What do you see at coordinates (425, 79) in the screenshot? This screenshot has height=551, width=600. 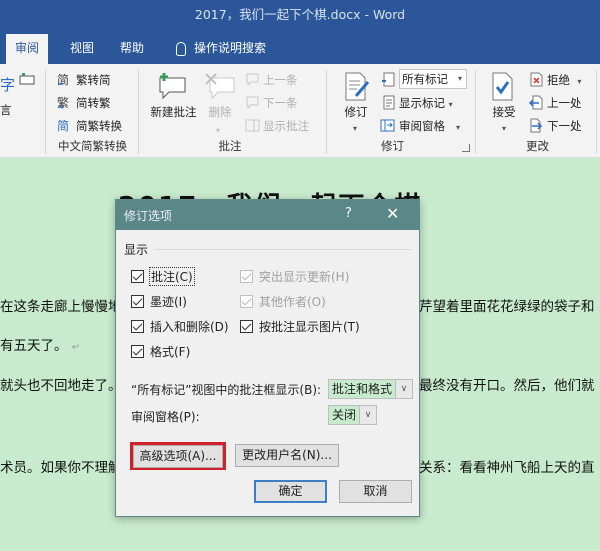 I see `markup-select-value: 所有标记` at bounding box center [425, 79].